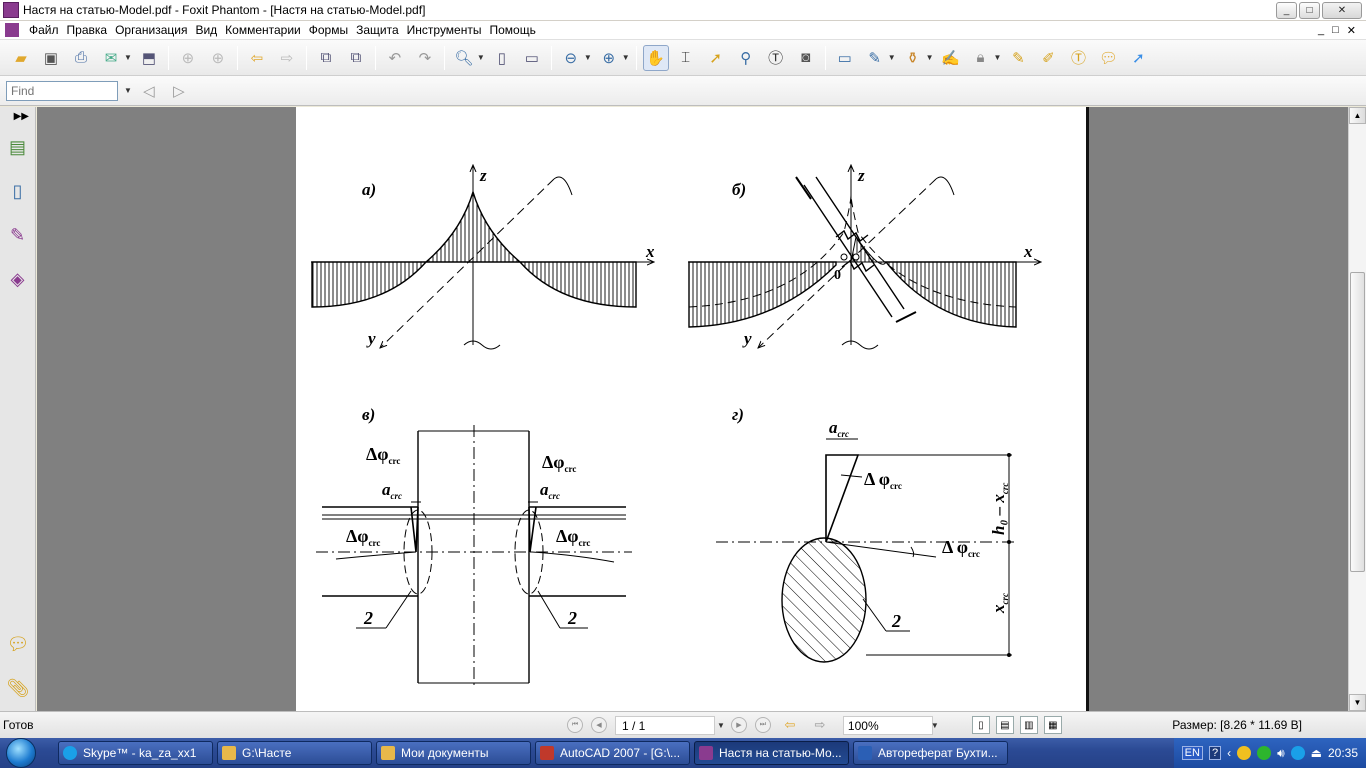  Describe the element at coordinates (806, 58) in the screenshot. I see `snapshot-icon: ◙` at that location.